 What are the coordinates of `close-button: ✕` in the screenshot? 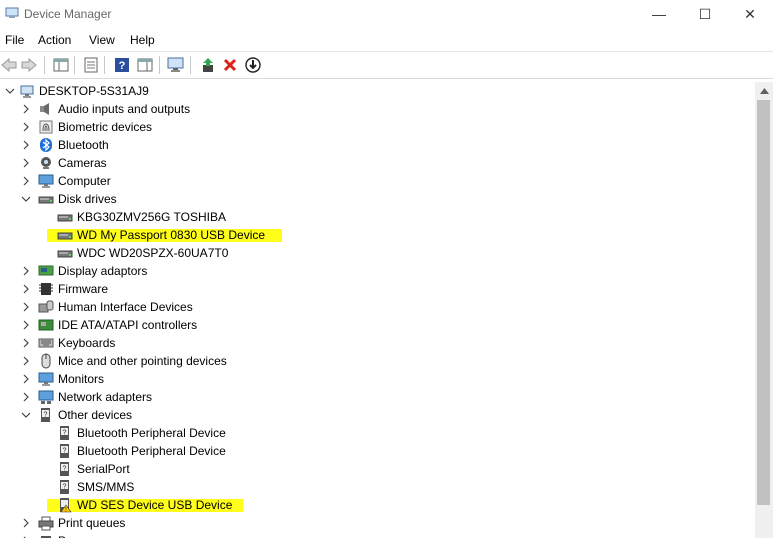 It's located at (750, 14).